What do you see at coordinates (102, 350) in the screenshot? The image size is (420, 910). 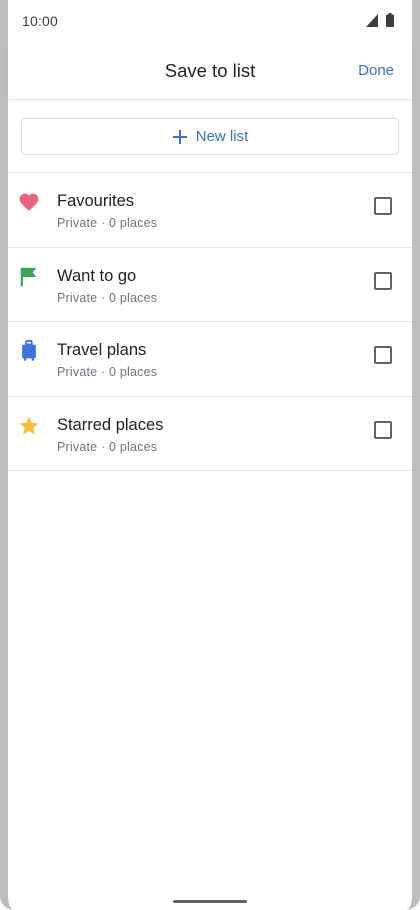 I see `list-title: Travel plans` at bounding box center [102, 350].